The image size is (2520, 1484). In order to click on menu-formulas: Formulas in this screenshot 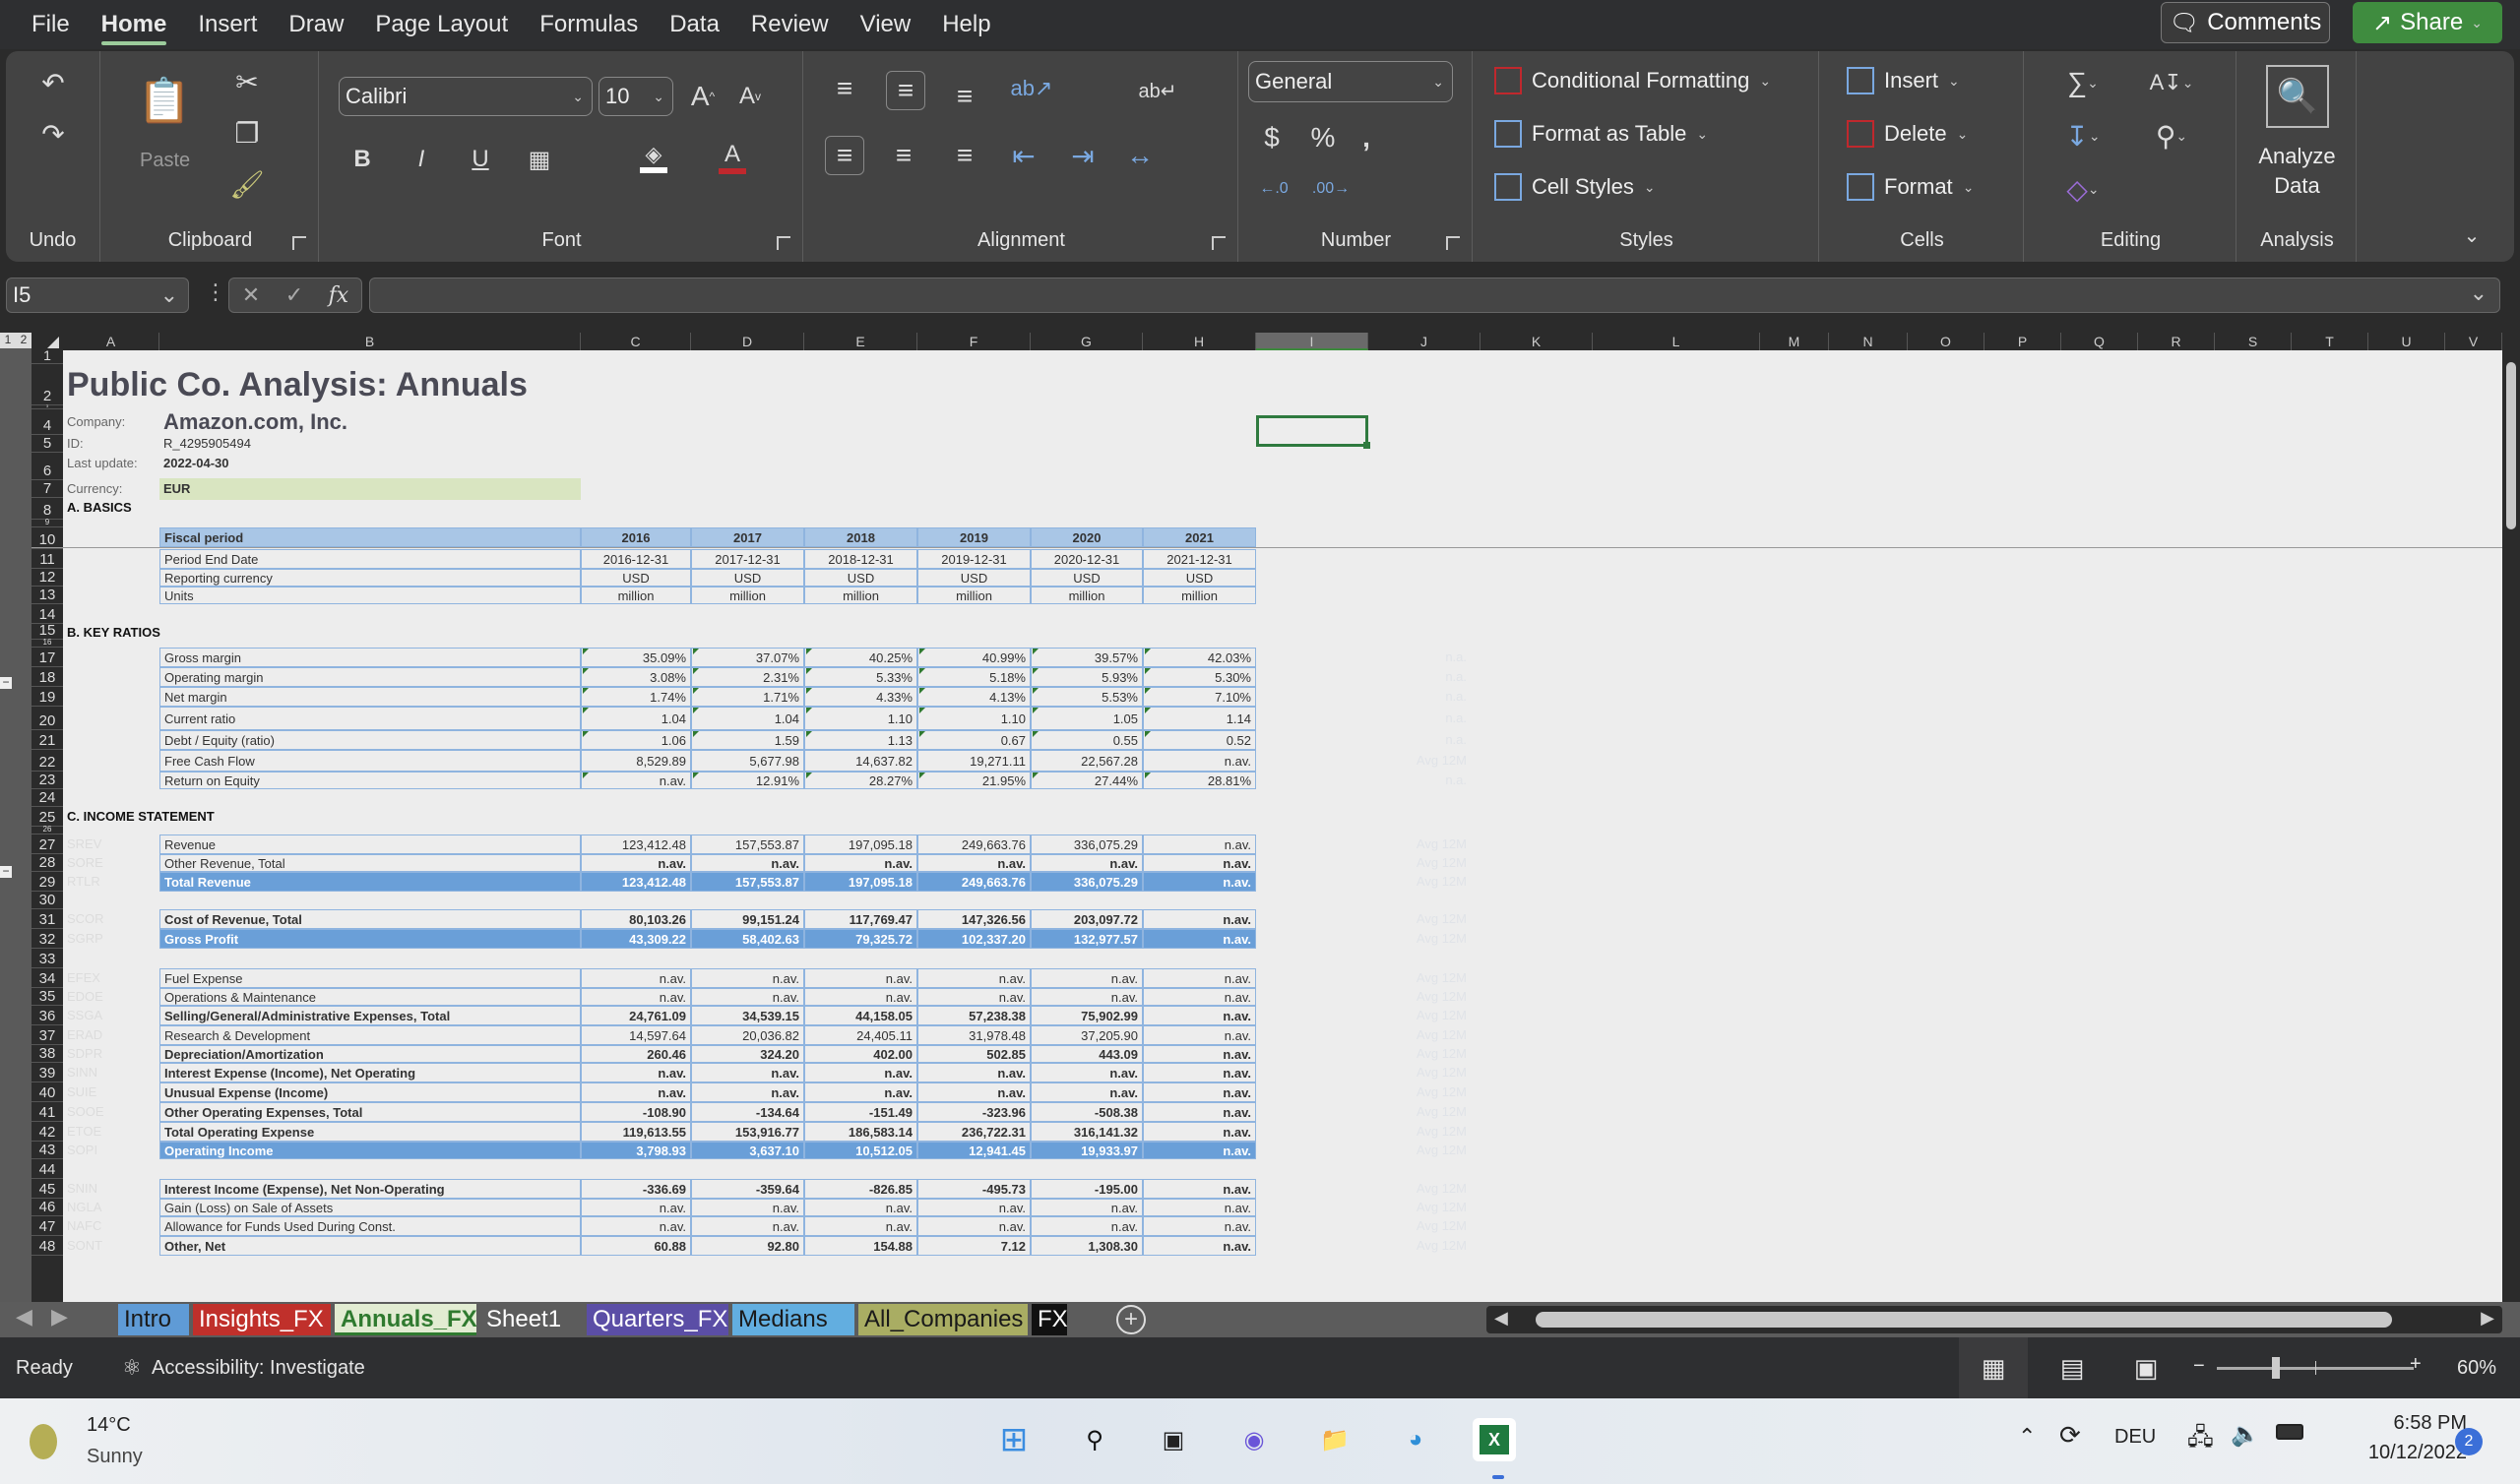, I will do `click(588, 24)`.